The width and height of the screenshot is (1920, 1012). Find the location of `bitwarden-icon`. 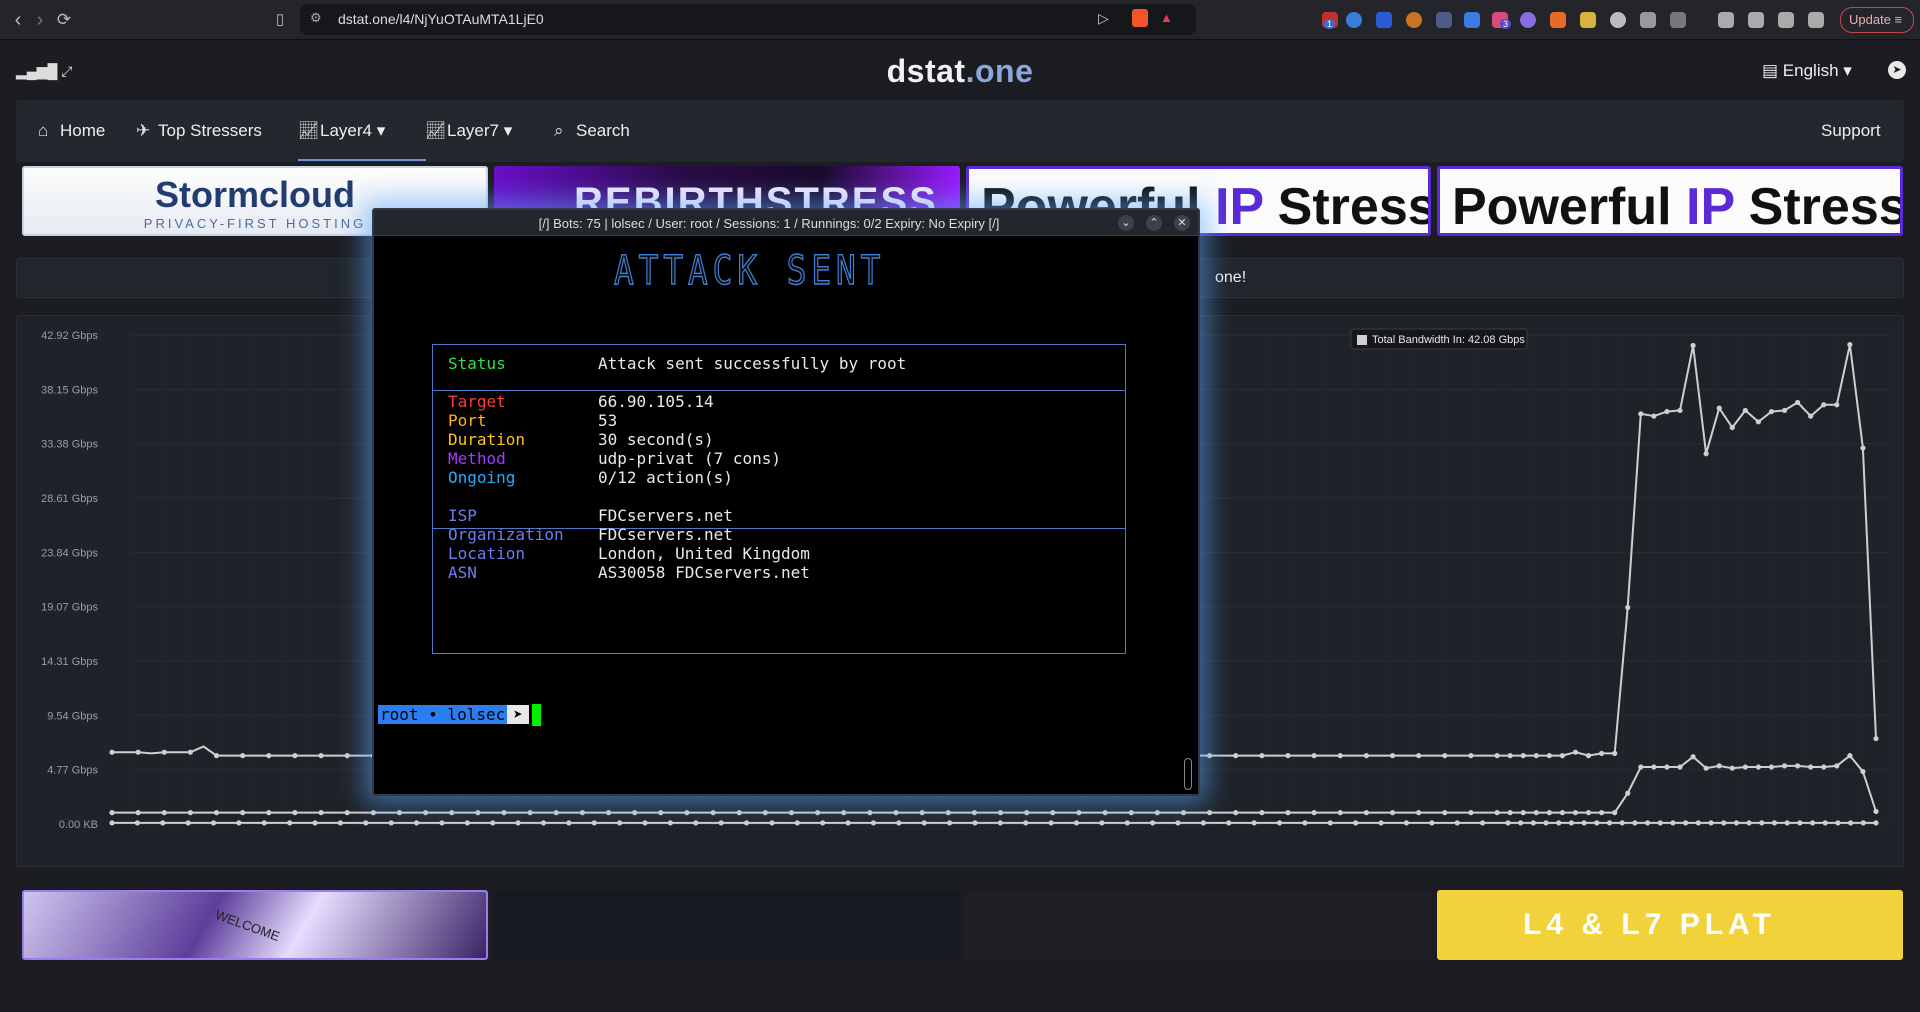

bitwarden-icon is located at coordinates (1384, 20).